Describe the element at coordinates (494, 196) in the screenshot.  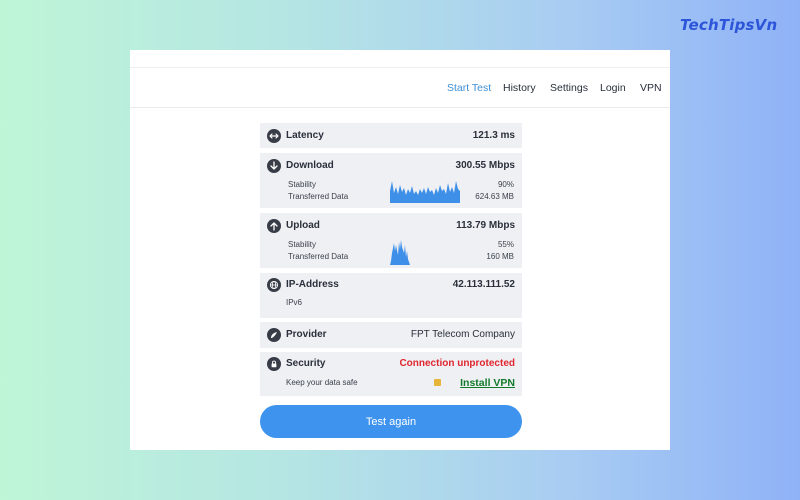
I see `download-transferred-value: 624.63 MB` at that location.